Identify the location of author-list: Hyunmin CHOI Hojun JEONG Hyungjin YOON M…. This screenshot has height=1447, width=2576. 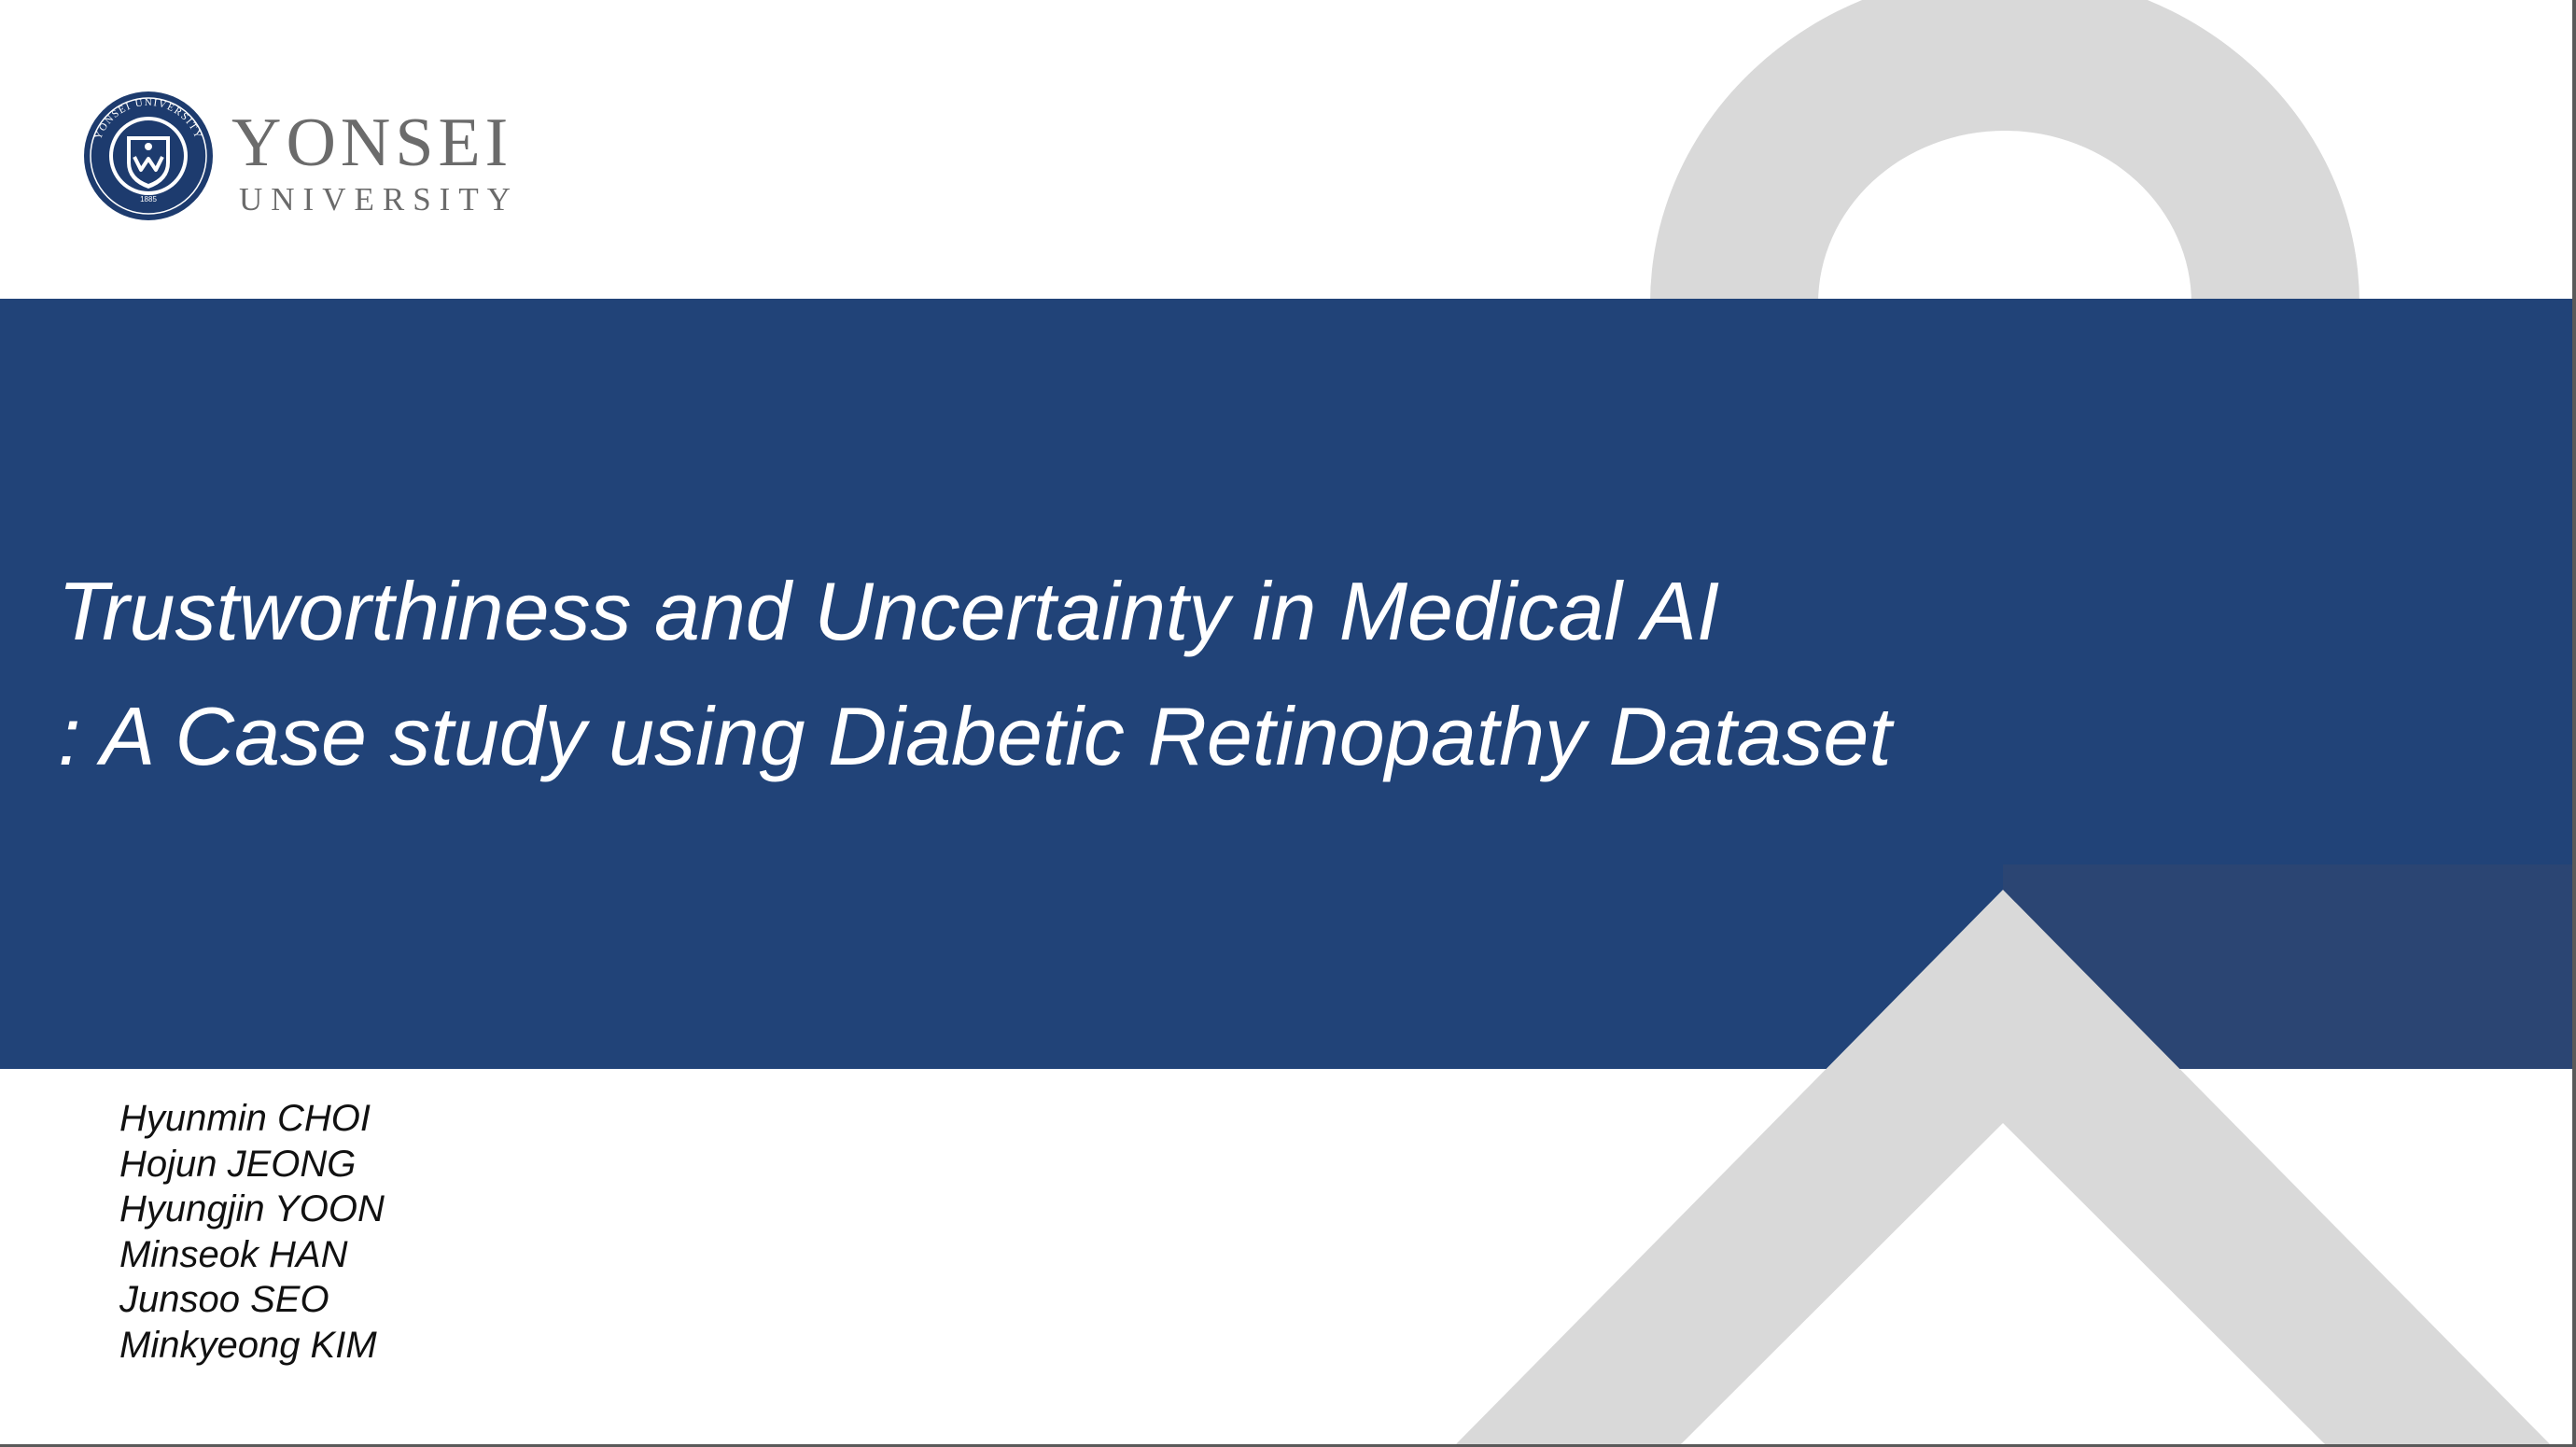
(252, 1232).